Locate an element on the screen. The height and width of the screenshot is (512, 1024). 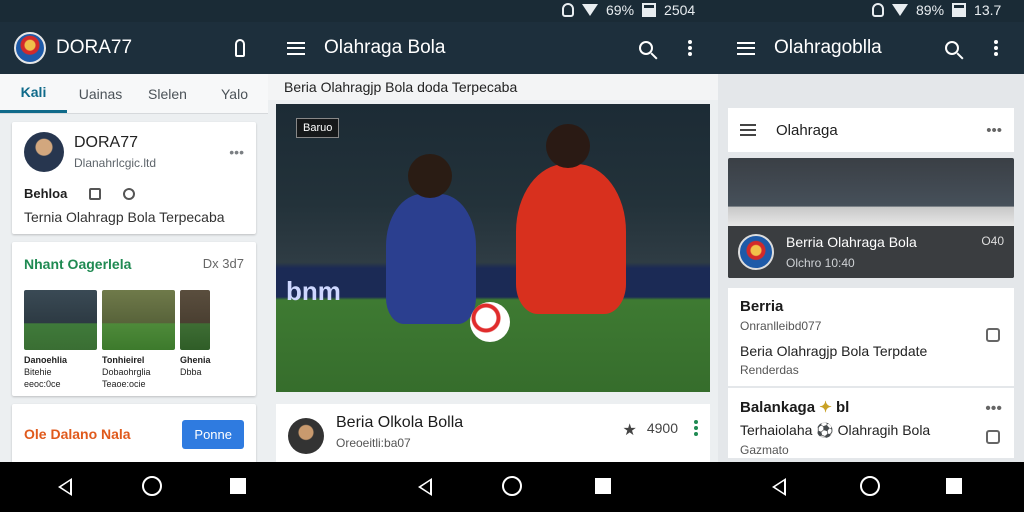
profile-label: Behloa is located at coordinates (46, 193).